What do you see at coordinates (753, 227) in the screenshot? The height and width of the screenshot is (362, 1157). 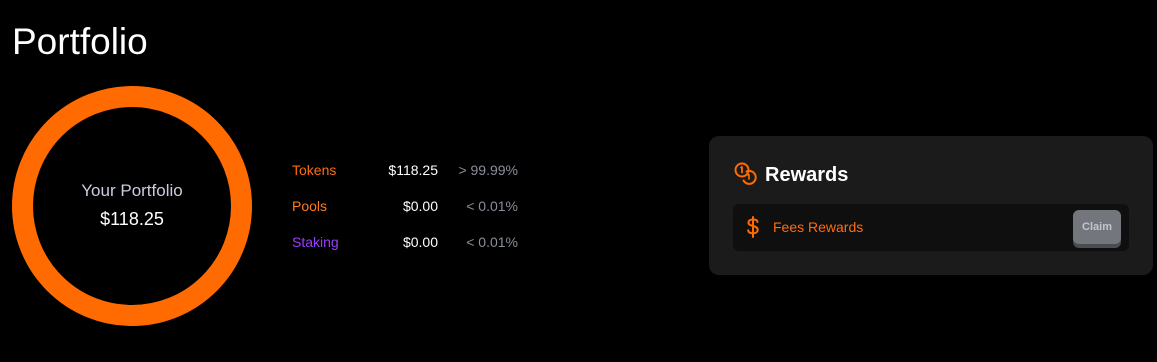 I see `dollar-icon` at bounding box center [753, 227].